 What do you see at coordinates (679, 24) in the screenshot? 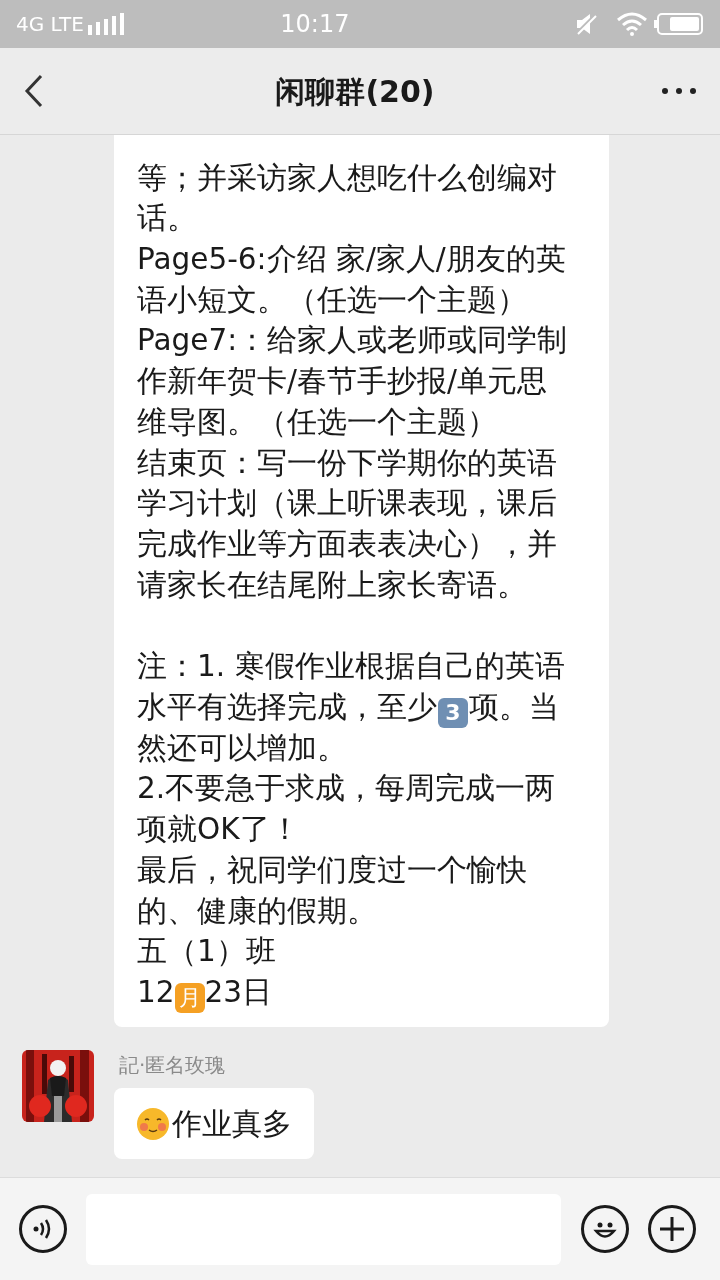
I see `battery-icon` at bounding box center [679, 24].